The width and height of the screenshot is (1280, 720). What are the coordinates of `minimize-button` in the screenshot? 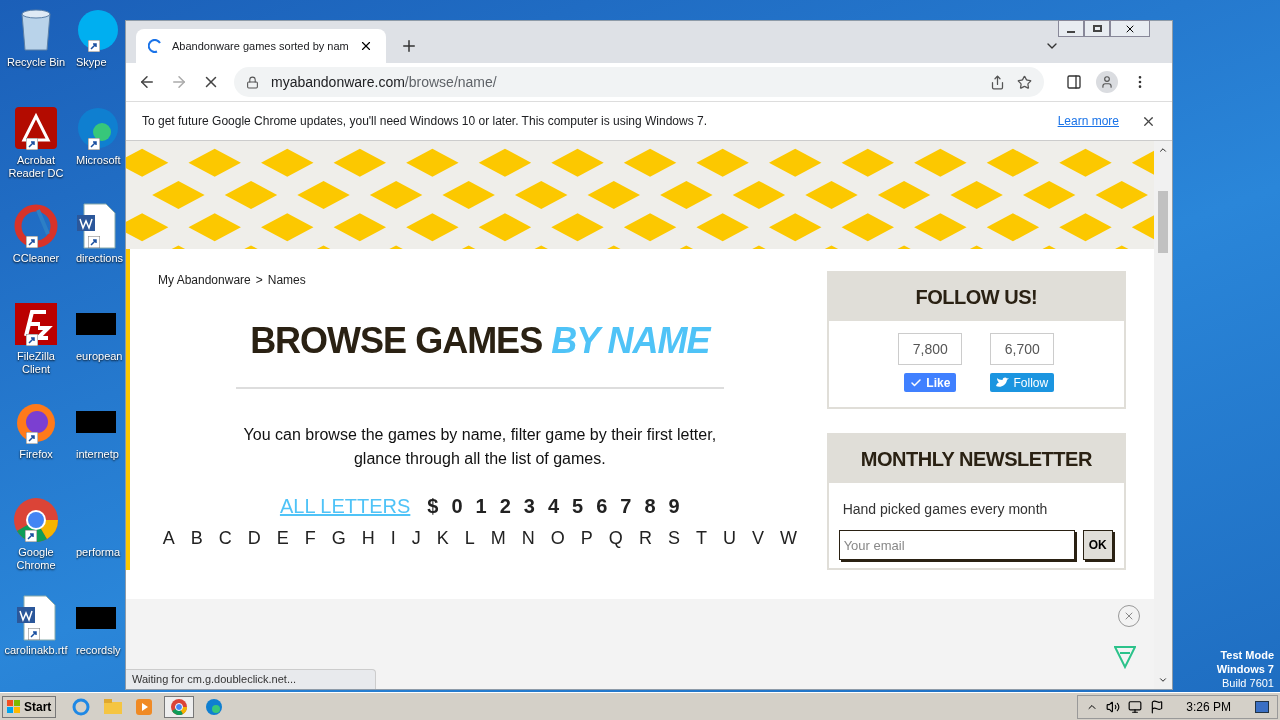 It's located at (1071, 28).